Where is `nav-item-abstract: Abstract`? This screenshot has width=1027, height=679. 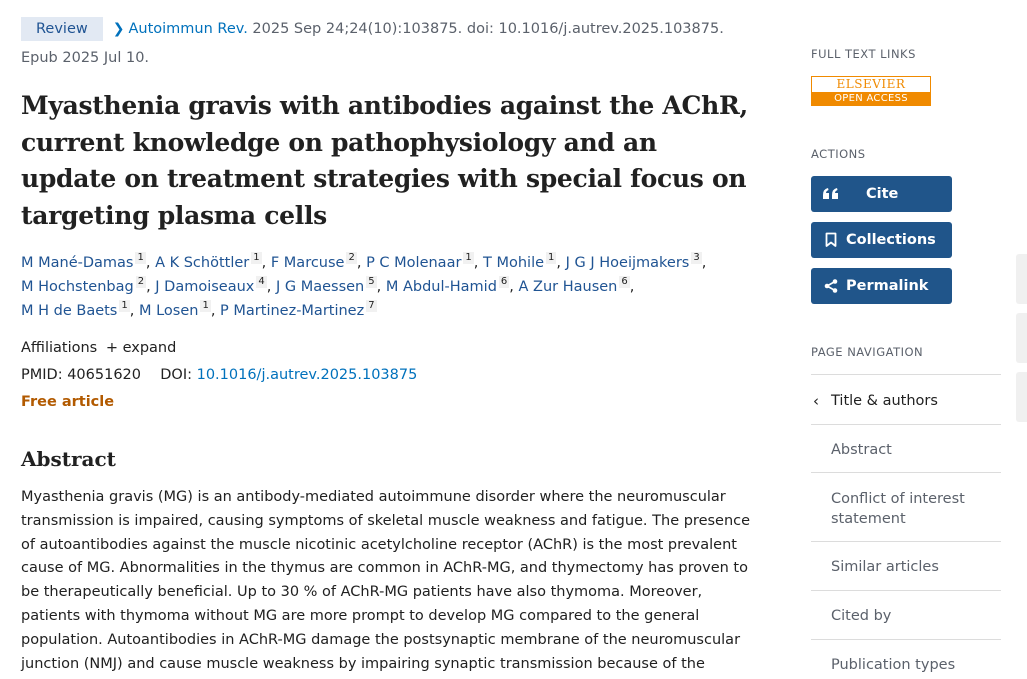 nav-item-abstract: Abstract is located at coordinates (906, 449).